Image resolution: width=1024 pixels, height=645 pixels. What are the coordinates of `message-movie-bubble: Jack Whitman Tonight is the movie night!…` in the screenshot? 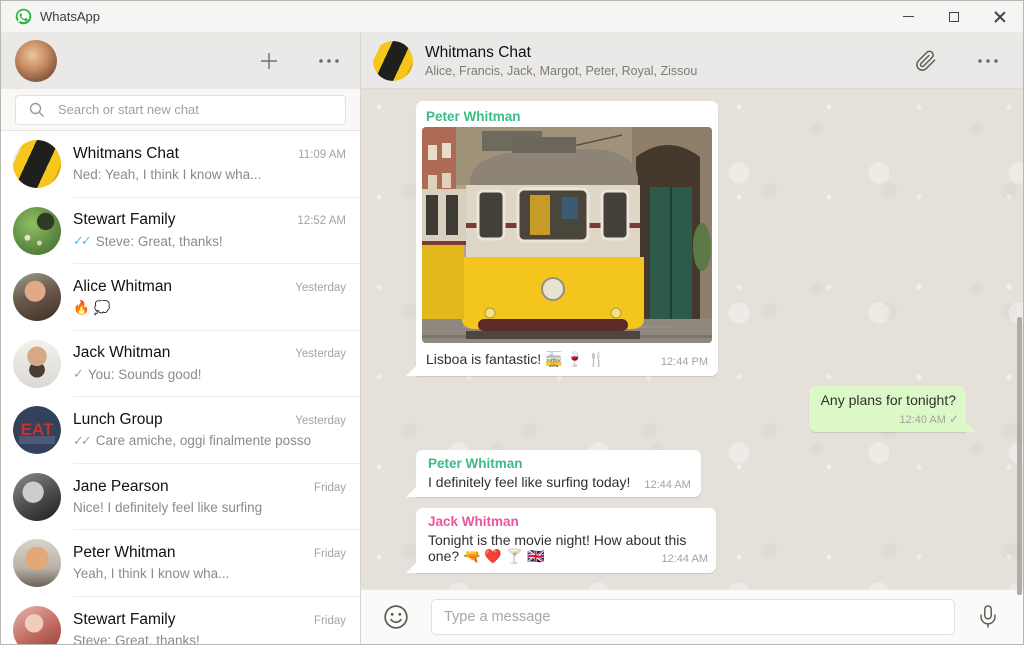 It's located at (561, 540).